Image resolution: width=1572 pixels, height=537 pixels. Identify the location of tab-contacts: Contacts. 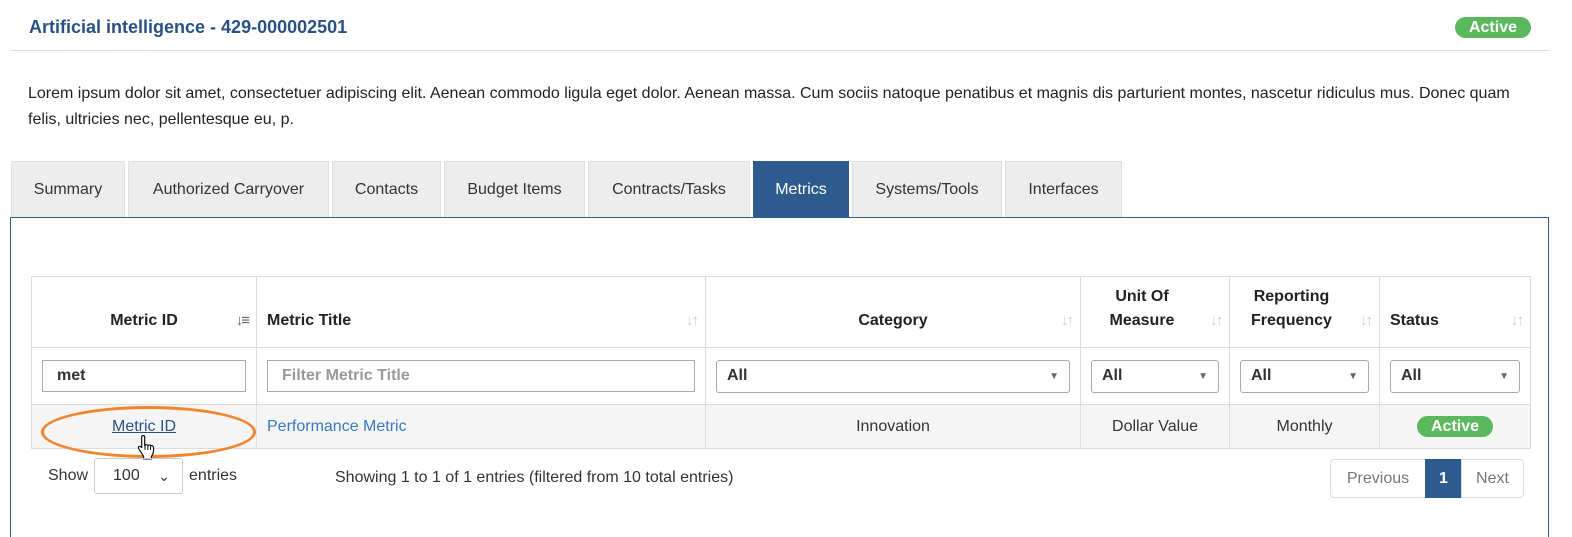
(386, 189).